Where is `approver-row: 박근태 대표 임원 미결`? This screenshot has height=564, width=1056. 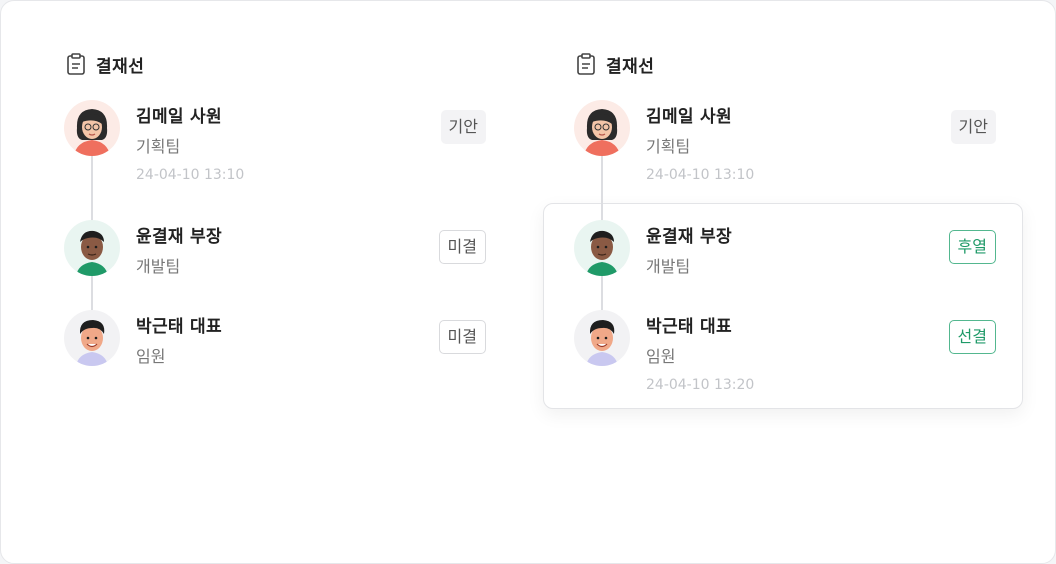
approver-row: 박근태 대표 임원 미결 is located at coordinates (274, 355).